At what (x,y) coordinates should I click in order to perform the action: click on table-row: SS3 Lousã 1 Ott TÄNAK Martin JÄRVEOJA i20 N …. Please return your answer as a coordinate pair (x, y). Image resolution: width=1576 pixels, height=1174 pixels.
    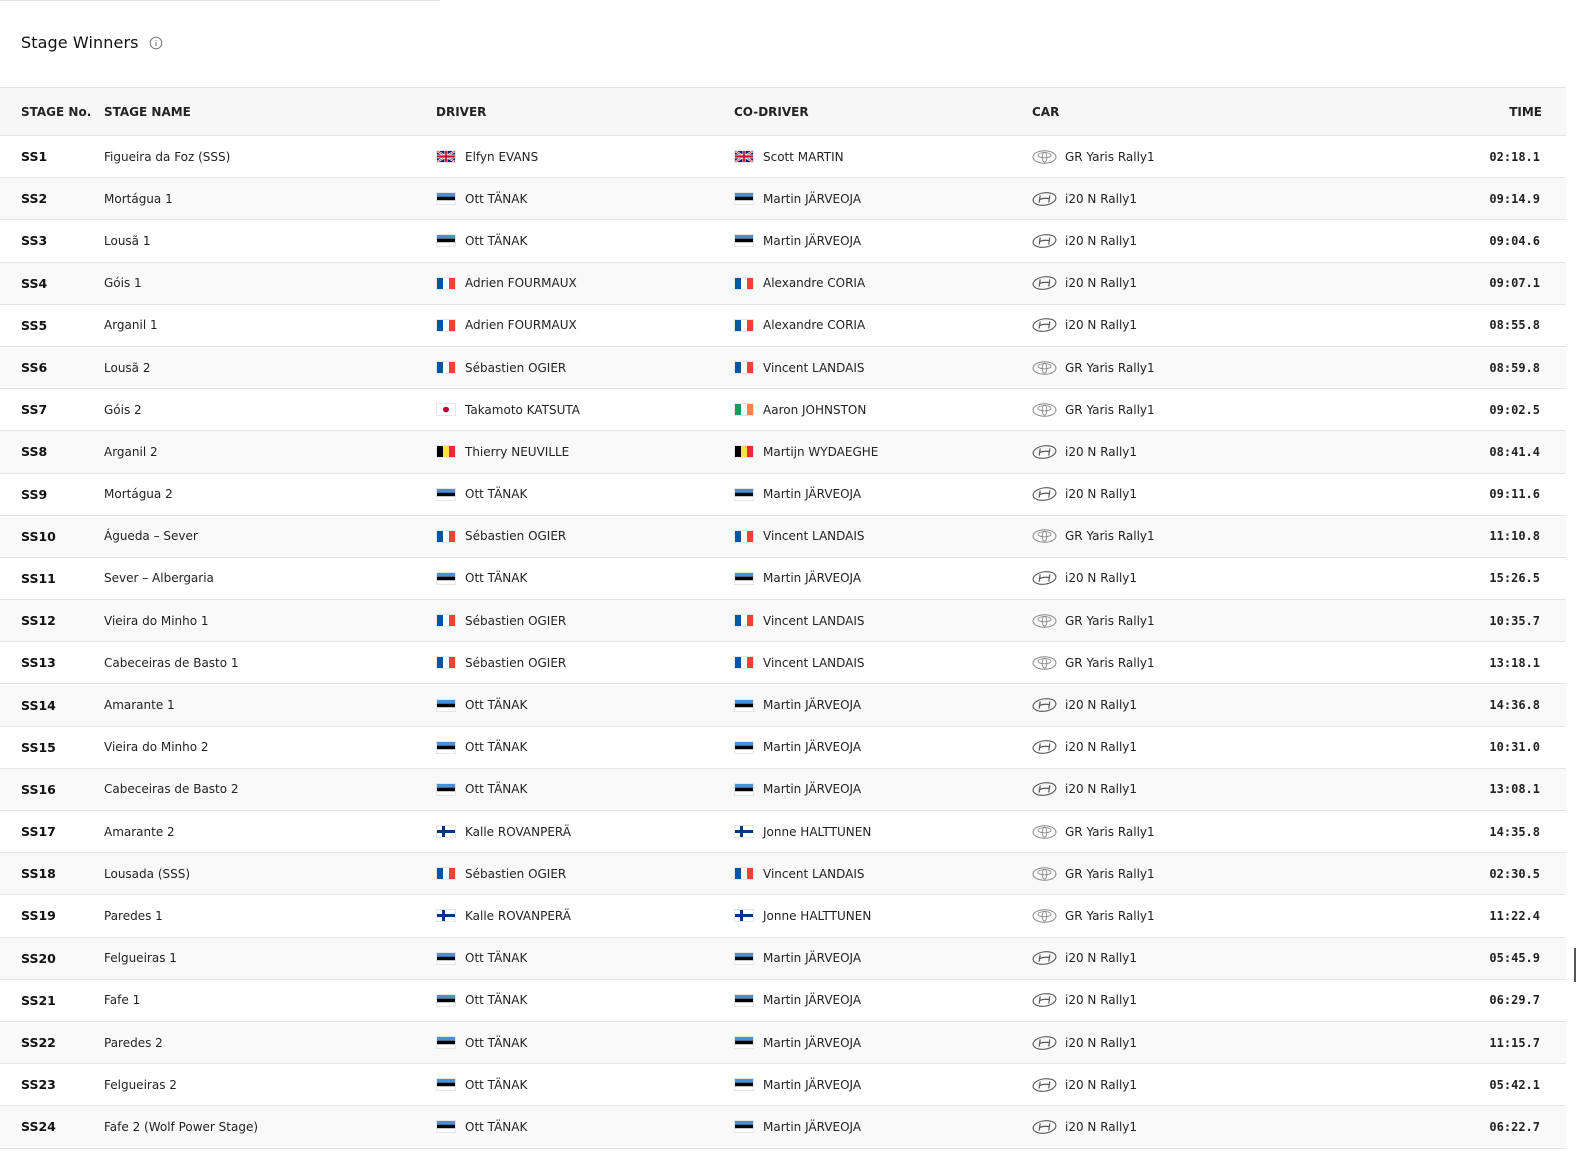
    Looking at the image, I should click on (783, 241).